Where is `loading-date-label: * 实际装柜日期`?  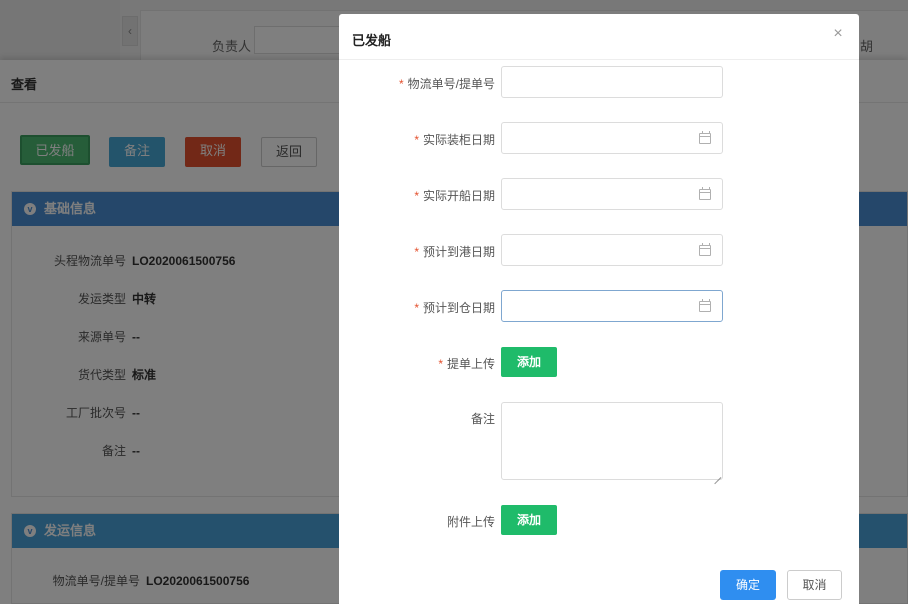
loading-date-label: * 实际装柜日期 is located at coordinates (454, 139).